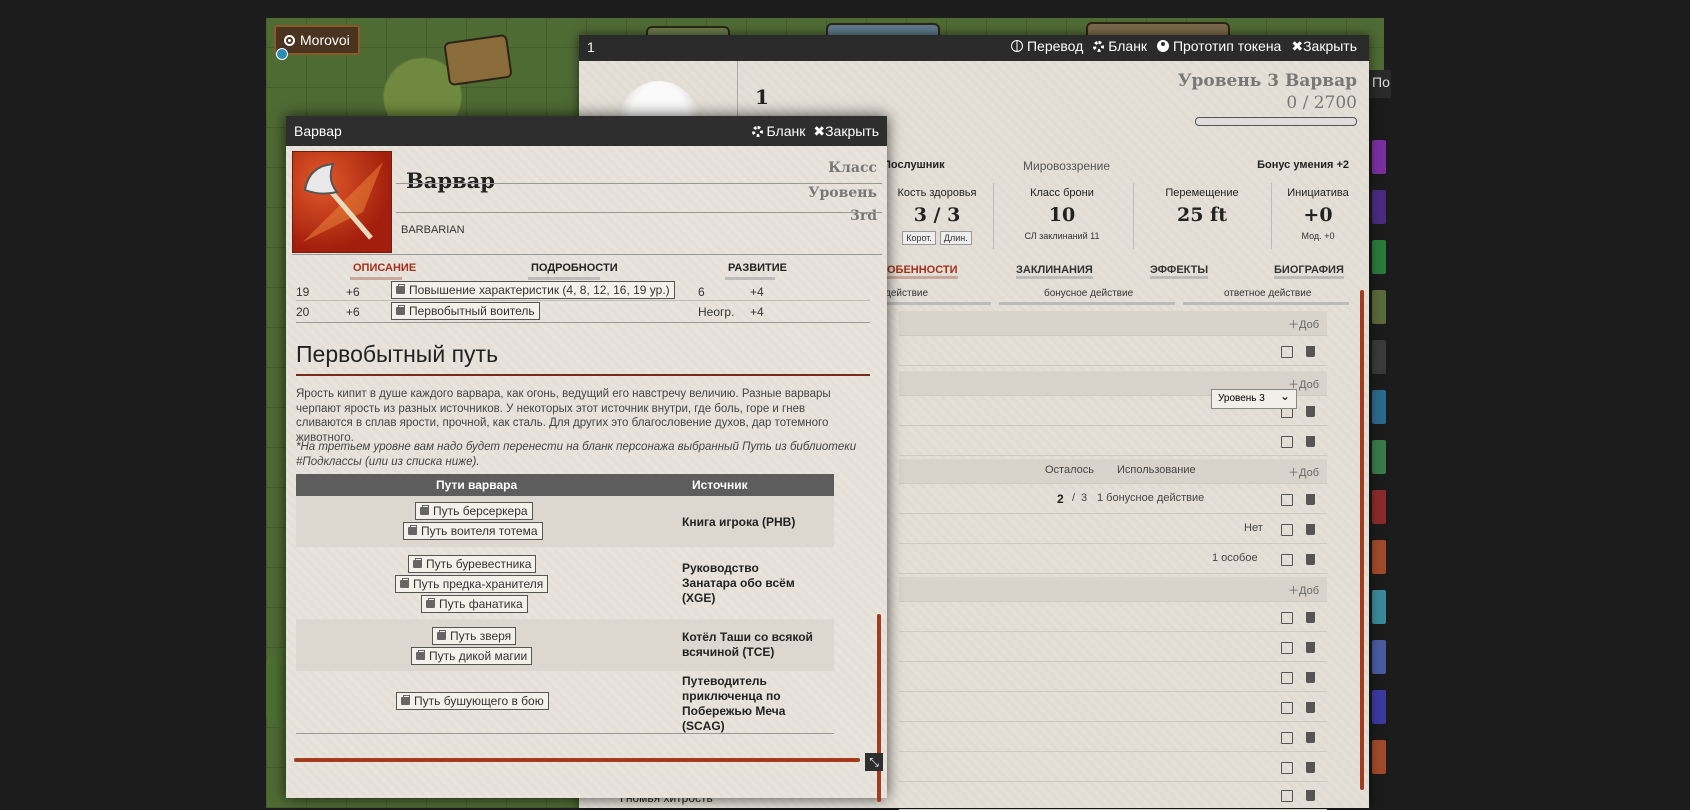 The height and width of the screenshot is (810, 1690). Describe the element at coordinates (474, 604) in the screenshot. I see `subclass-link: Путь фанатика` at that location.